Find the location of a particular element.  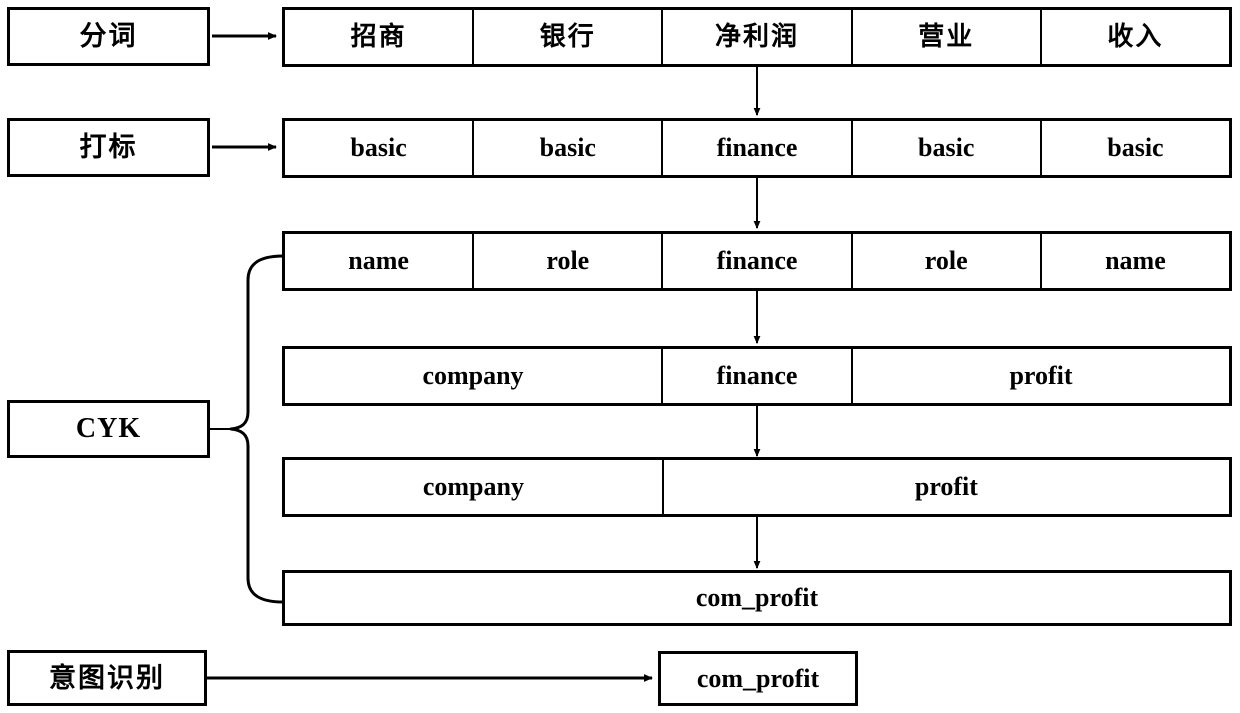

stage-box-segmentation: 分词 is located at coordinates (108, 36).